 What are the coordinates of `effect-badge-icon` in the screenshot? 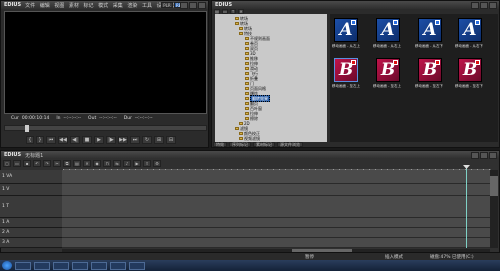 It's located at (395, 62).